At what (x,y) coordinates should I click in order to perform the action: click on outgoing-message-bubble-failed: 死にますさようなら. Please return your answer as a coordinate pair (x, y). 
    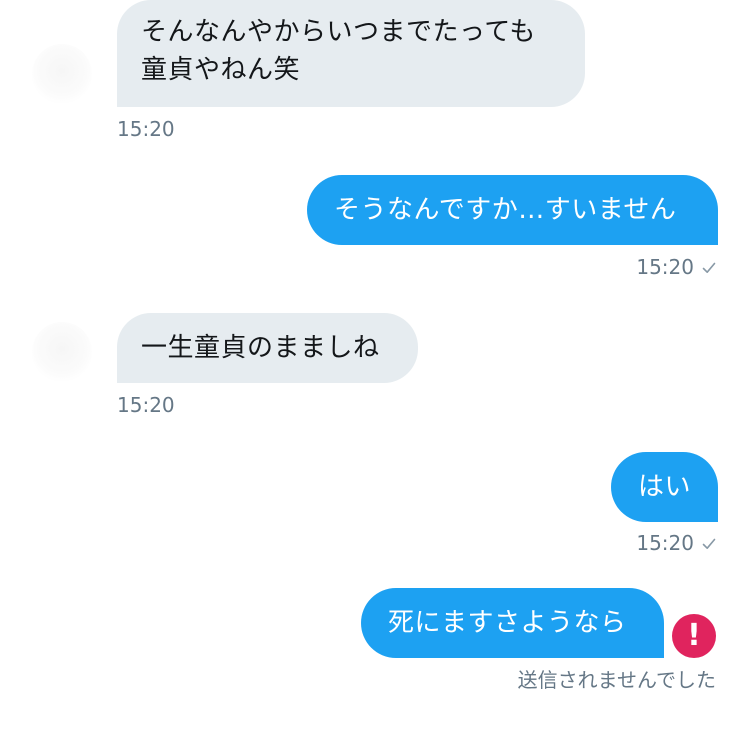
    Looking at the image, I should click on (512, 623).